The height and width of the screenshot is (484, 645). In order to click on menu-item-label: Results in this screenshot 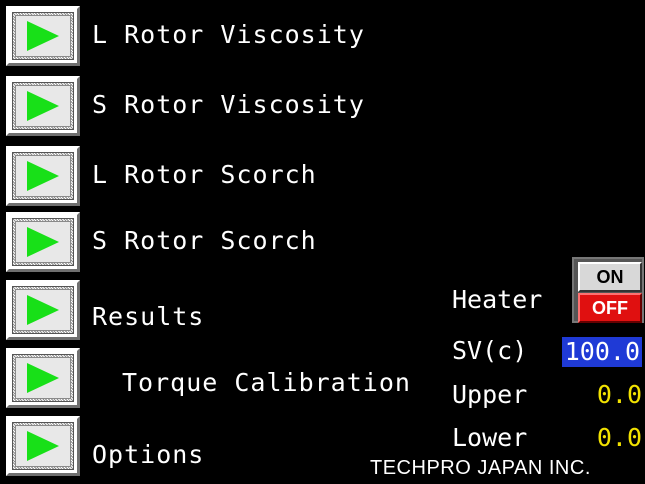, I will do `click(148, 316)`.